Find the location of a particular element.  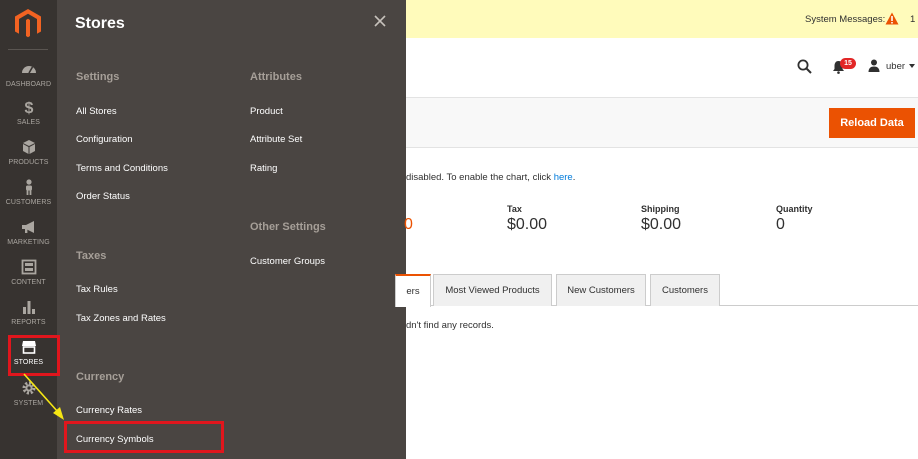

menu-link-attribute-set: Attribute Set is located at coordinates (276, 139).